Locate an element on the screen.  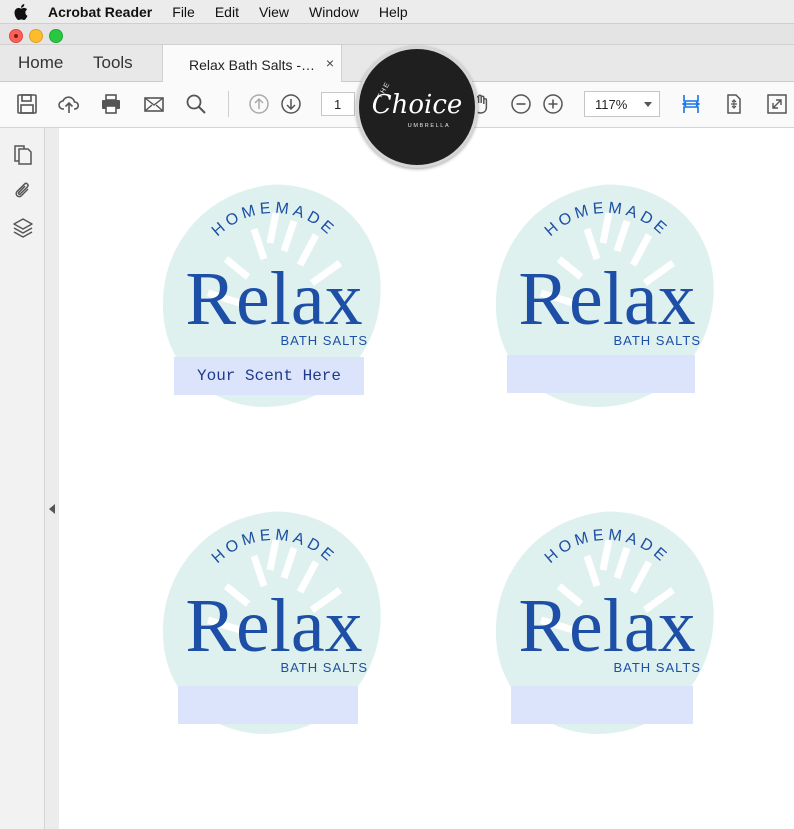
pane-splitter is located at coordinates (52, 478).